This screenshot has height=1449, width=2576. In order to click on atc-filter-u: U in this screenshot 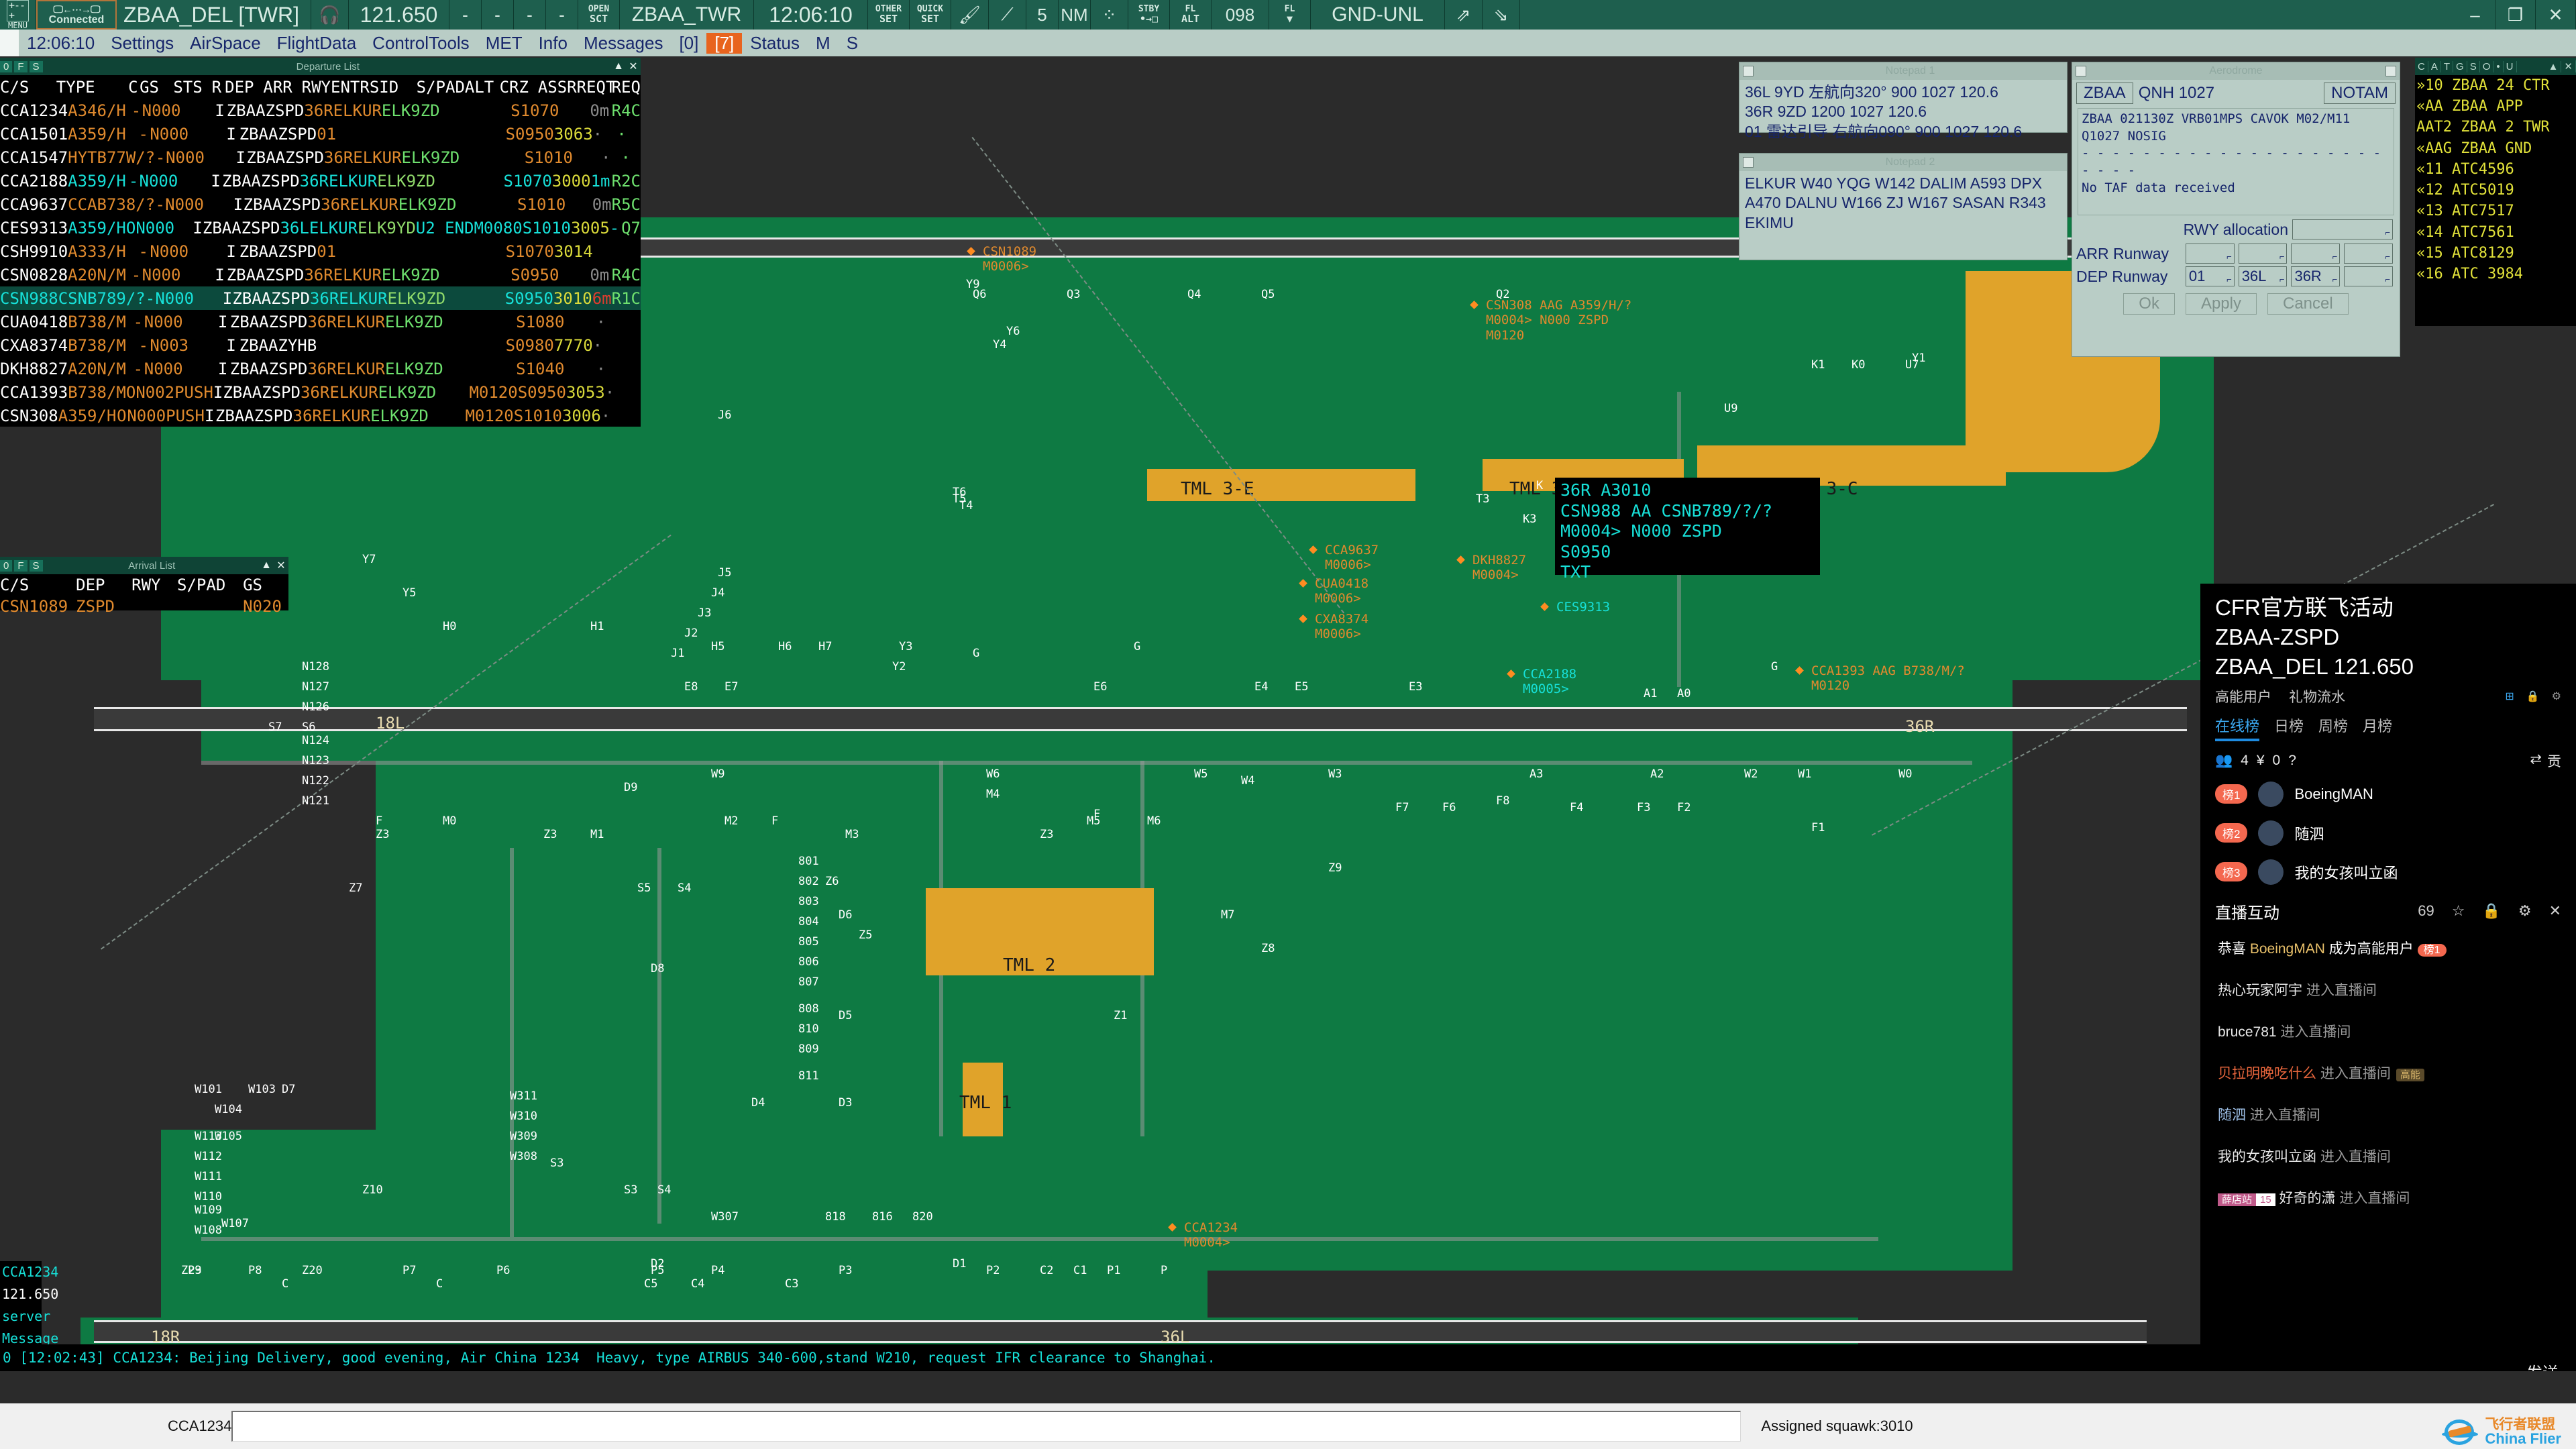, I will do `click(2510, 66)`.